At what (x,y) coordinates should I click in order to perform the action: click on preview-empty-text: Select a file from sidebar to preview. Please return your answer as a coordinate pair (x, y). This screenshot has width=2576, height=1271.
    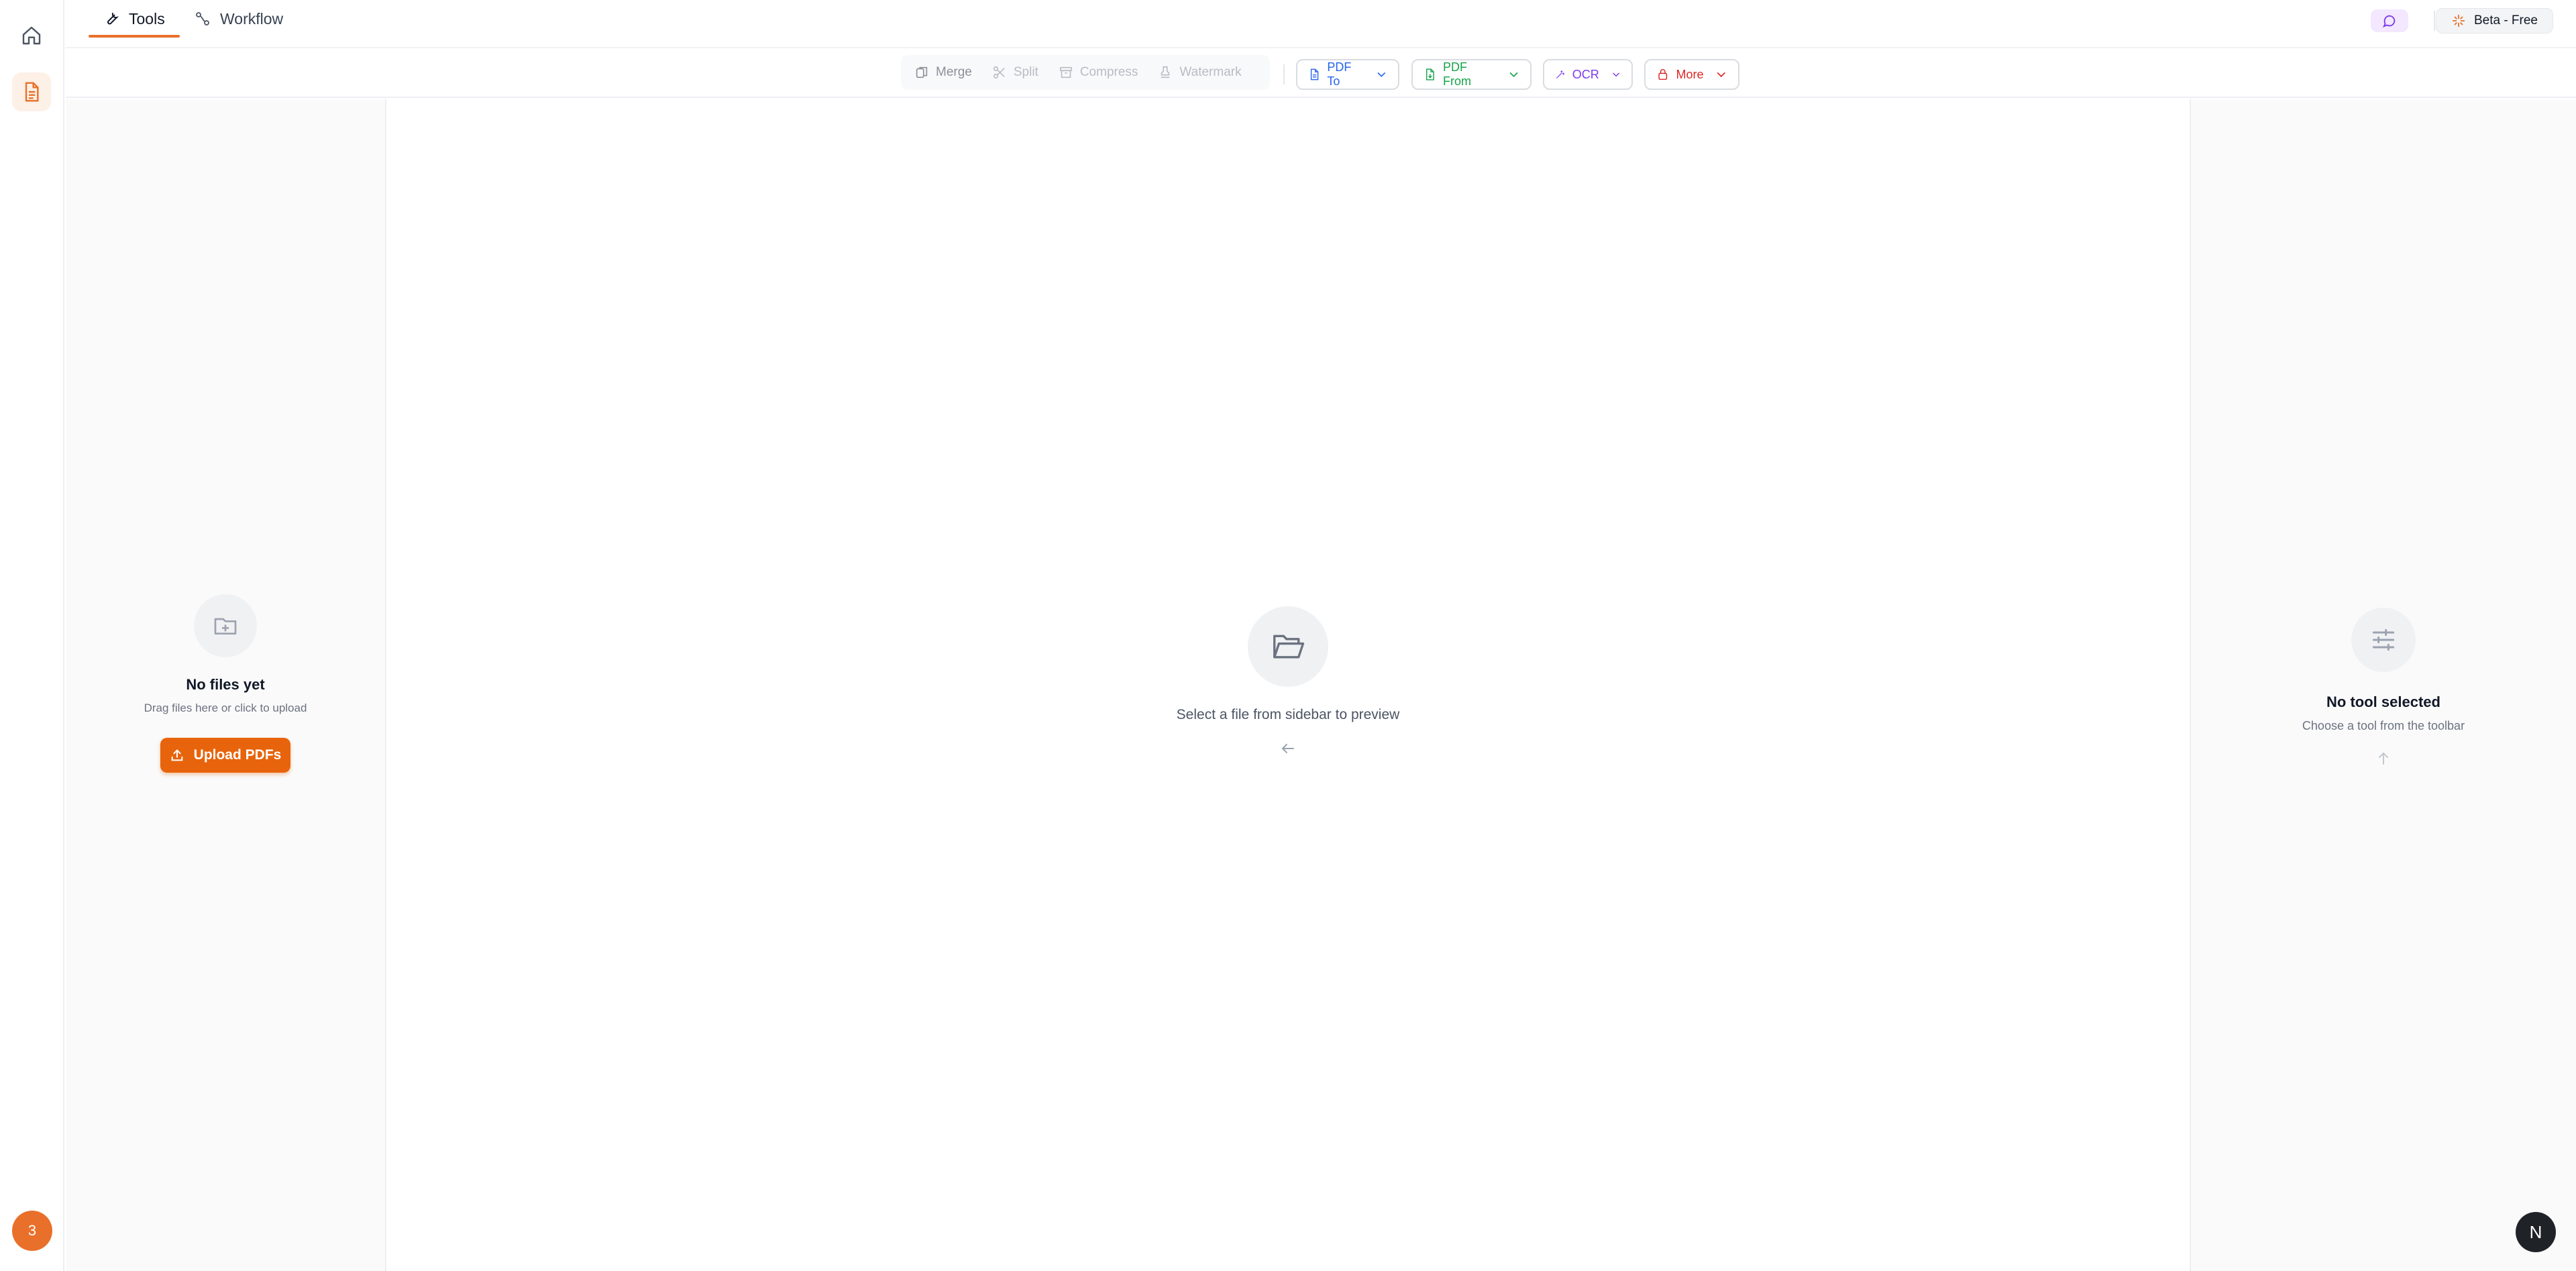
    Looking at the image, I should click on (1288, 714).